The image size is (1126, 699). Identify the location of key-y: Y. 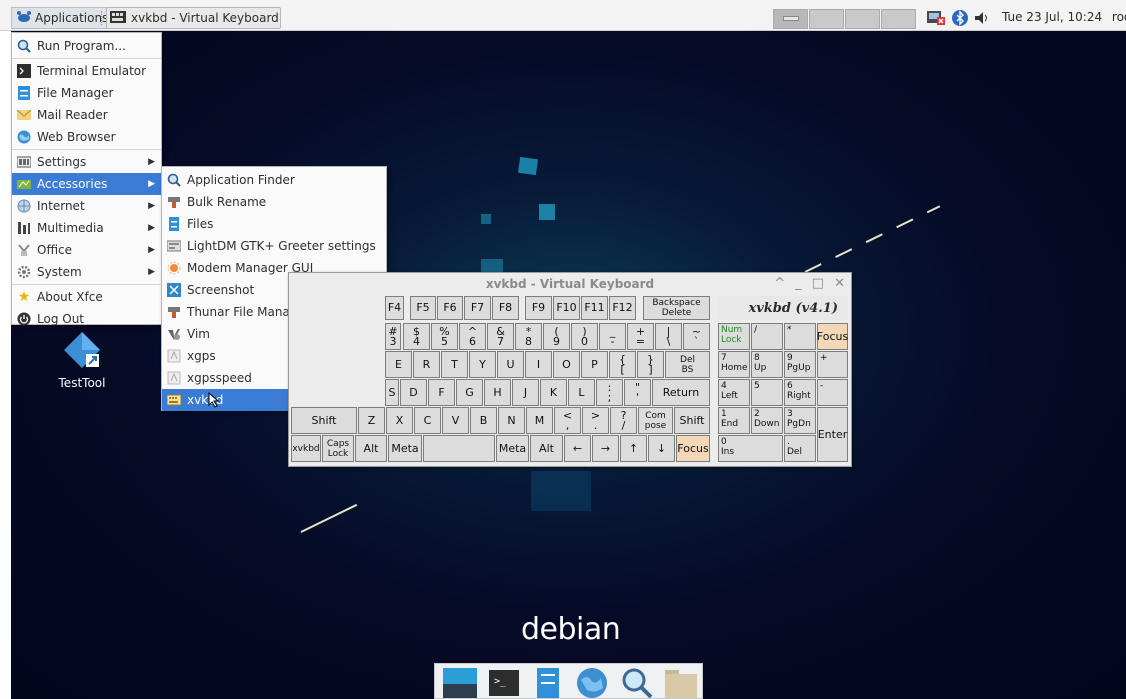
(482, 364).